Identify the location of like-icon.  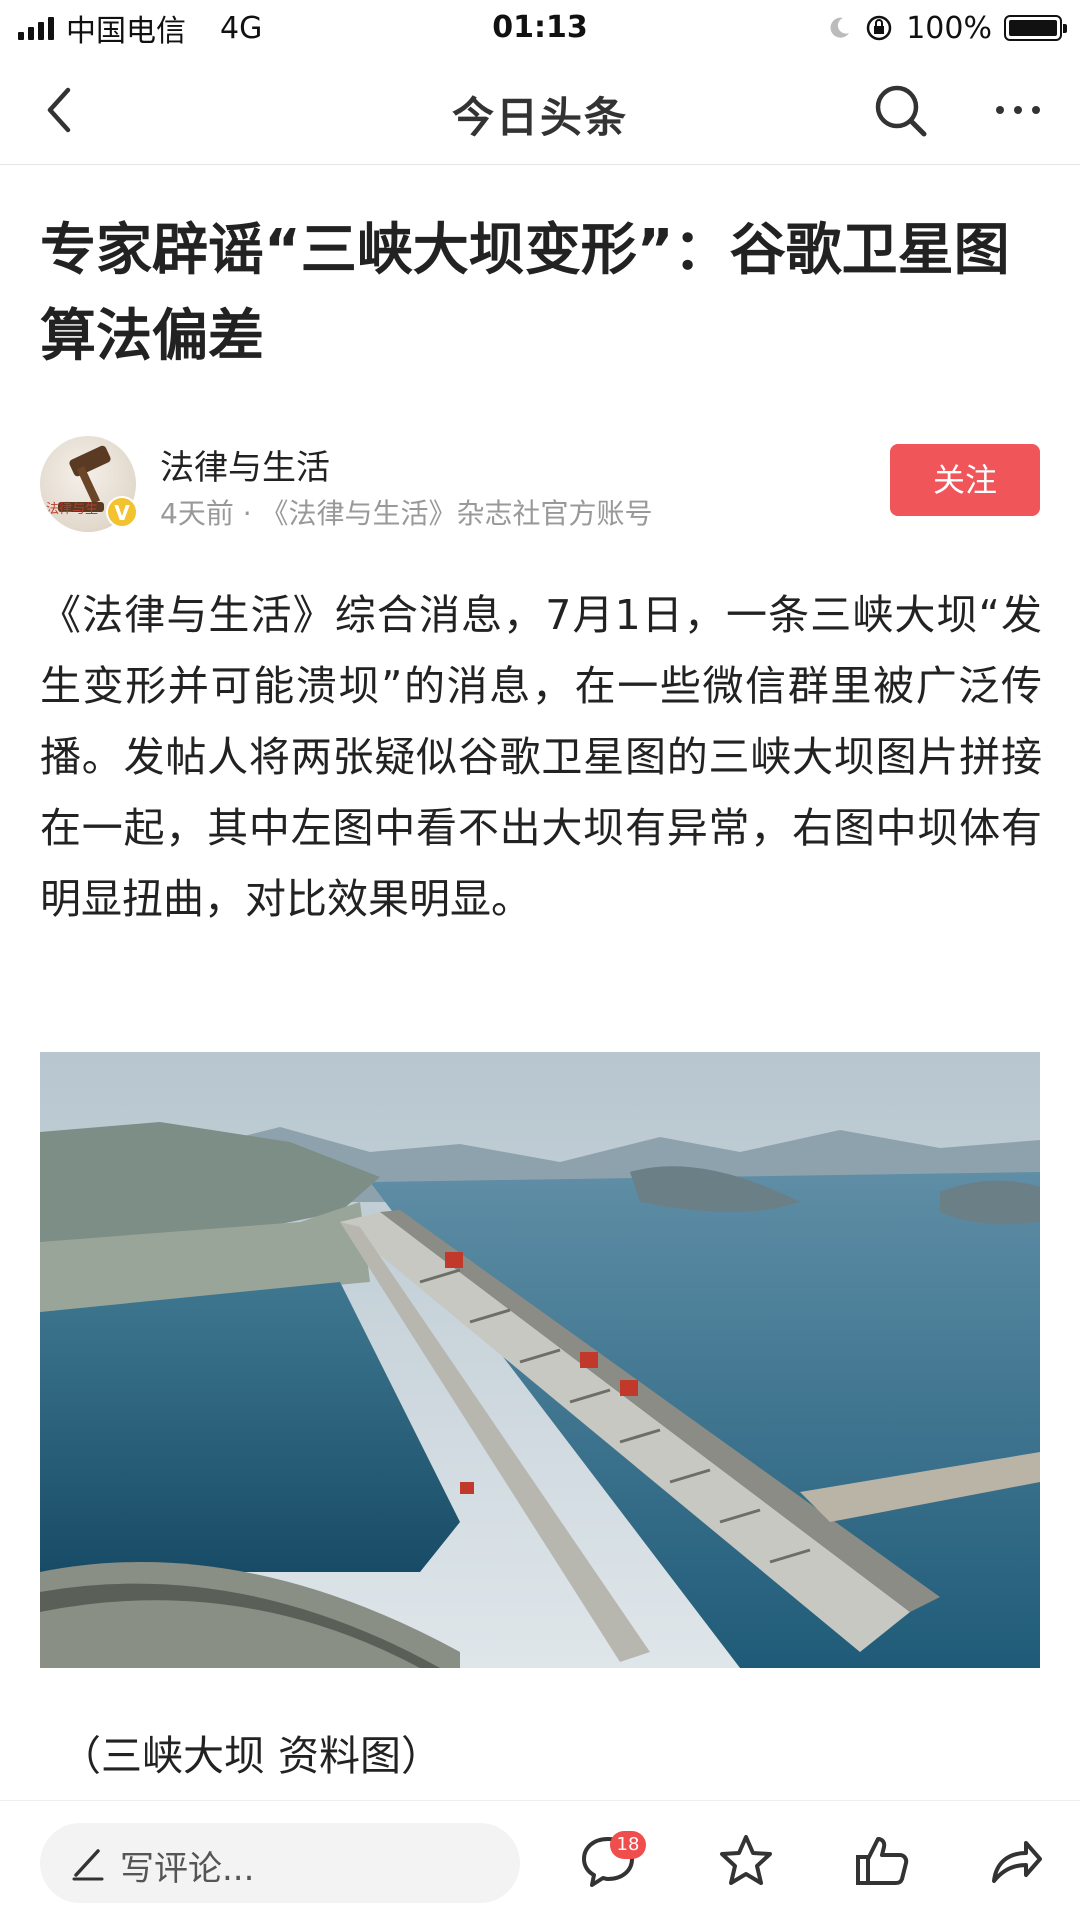
(882, 1861).